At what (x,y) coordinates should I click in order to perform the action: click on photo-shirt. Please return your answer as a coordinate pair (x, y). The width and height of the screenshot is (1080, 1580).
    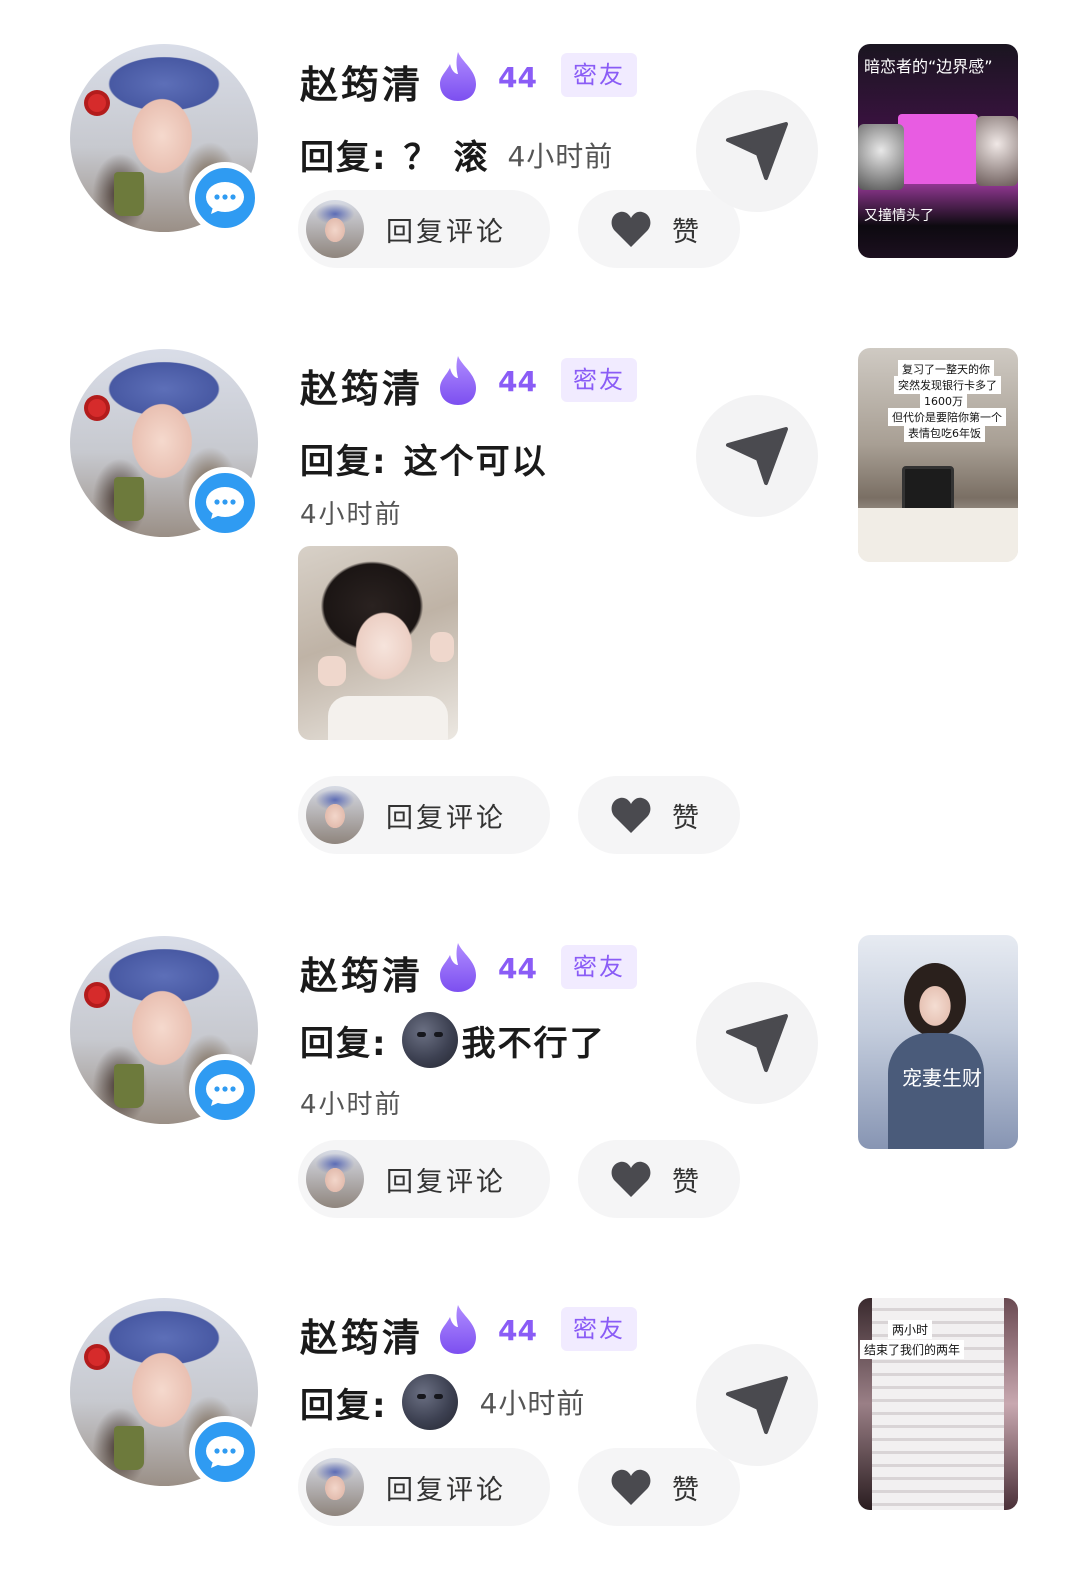
    Looking at the image, I should click on (388, 718).